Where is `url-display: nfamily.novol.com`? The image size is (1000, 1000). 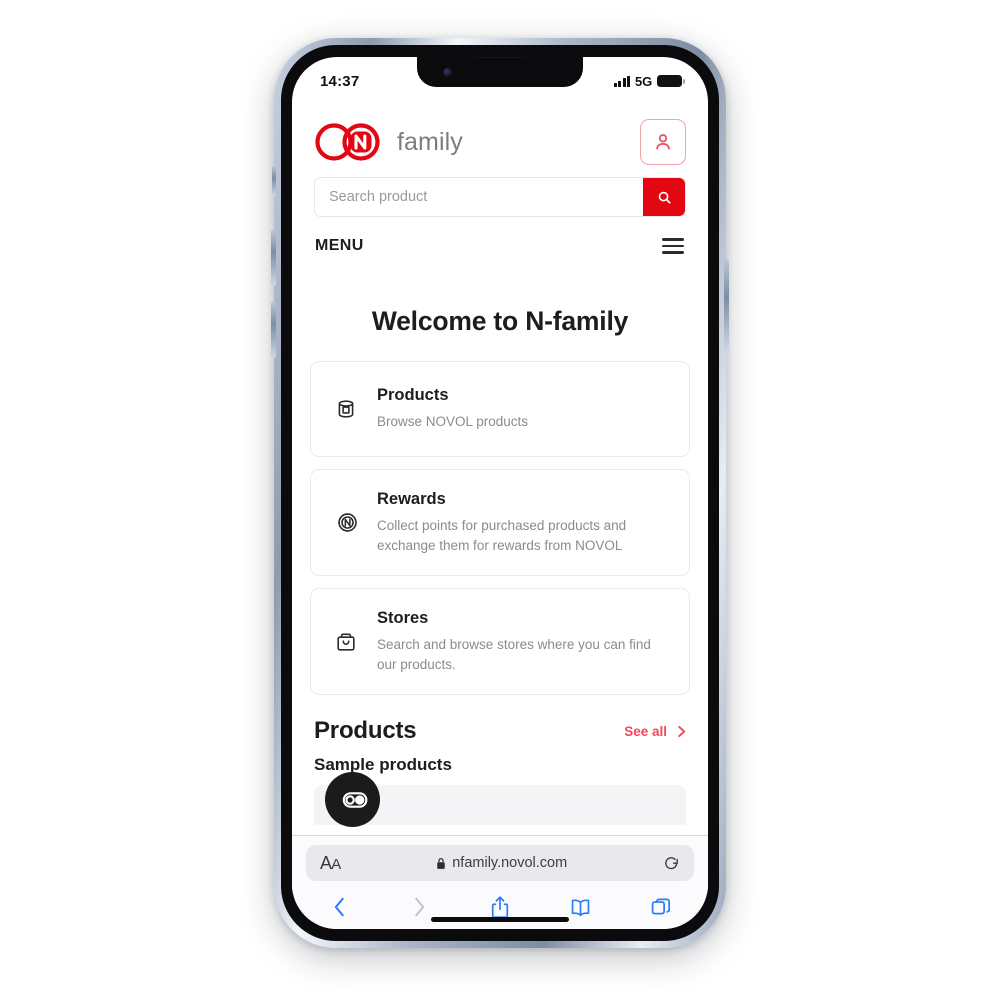
url-display: nfamily.novol.com is located at coordinates (501, 863).